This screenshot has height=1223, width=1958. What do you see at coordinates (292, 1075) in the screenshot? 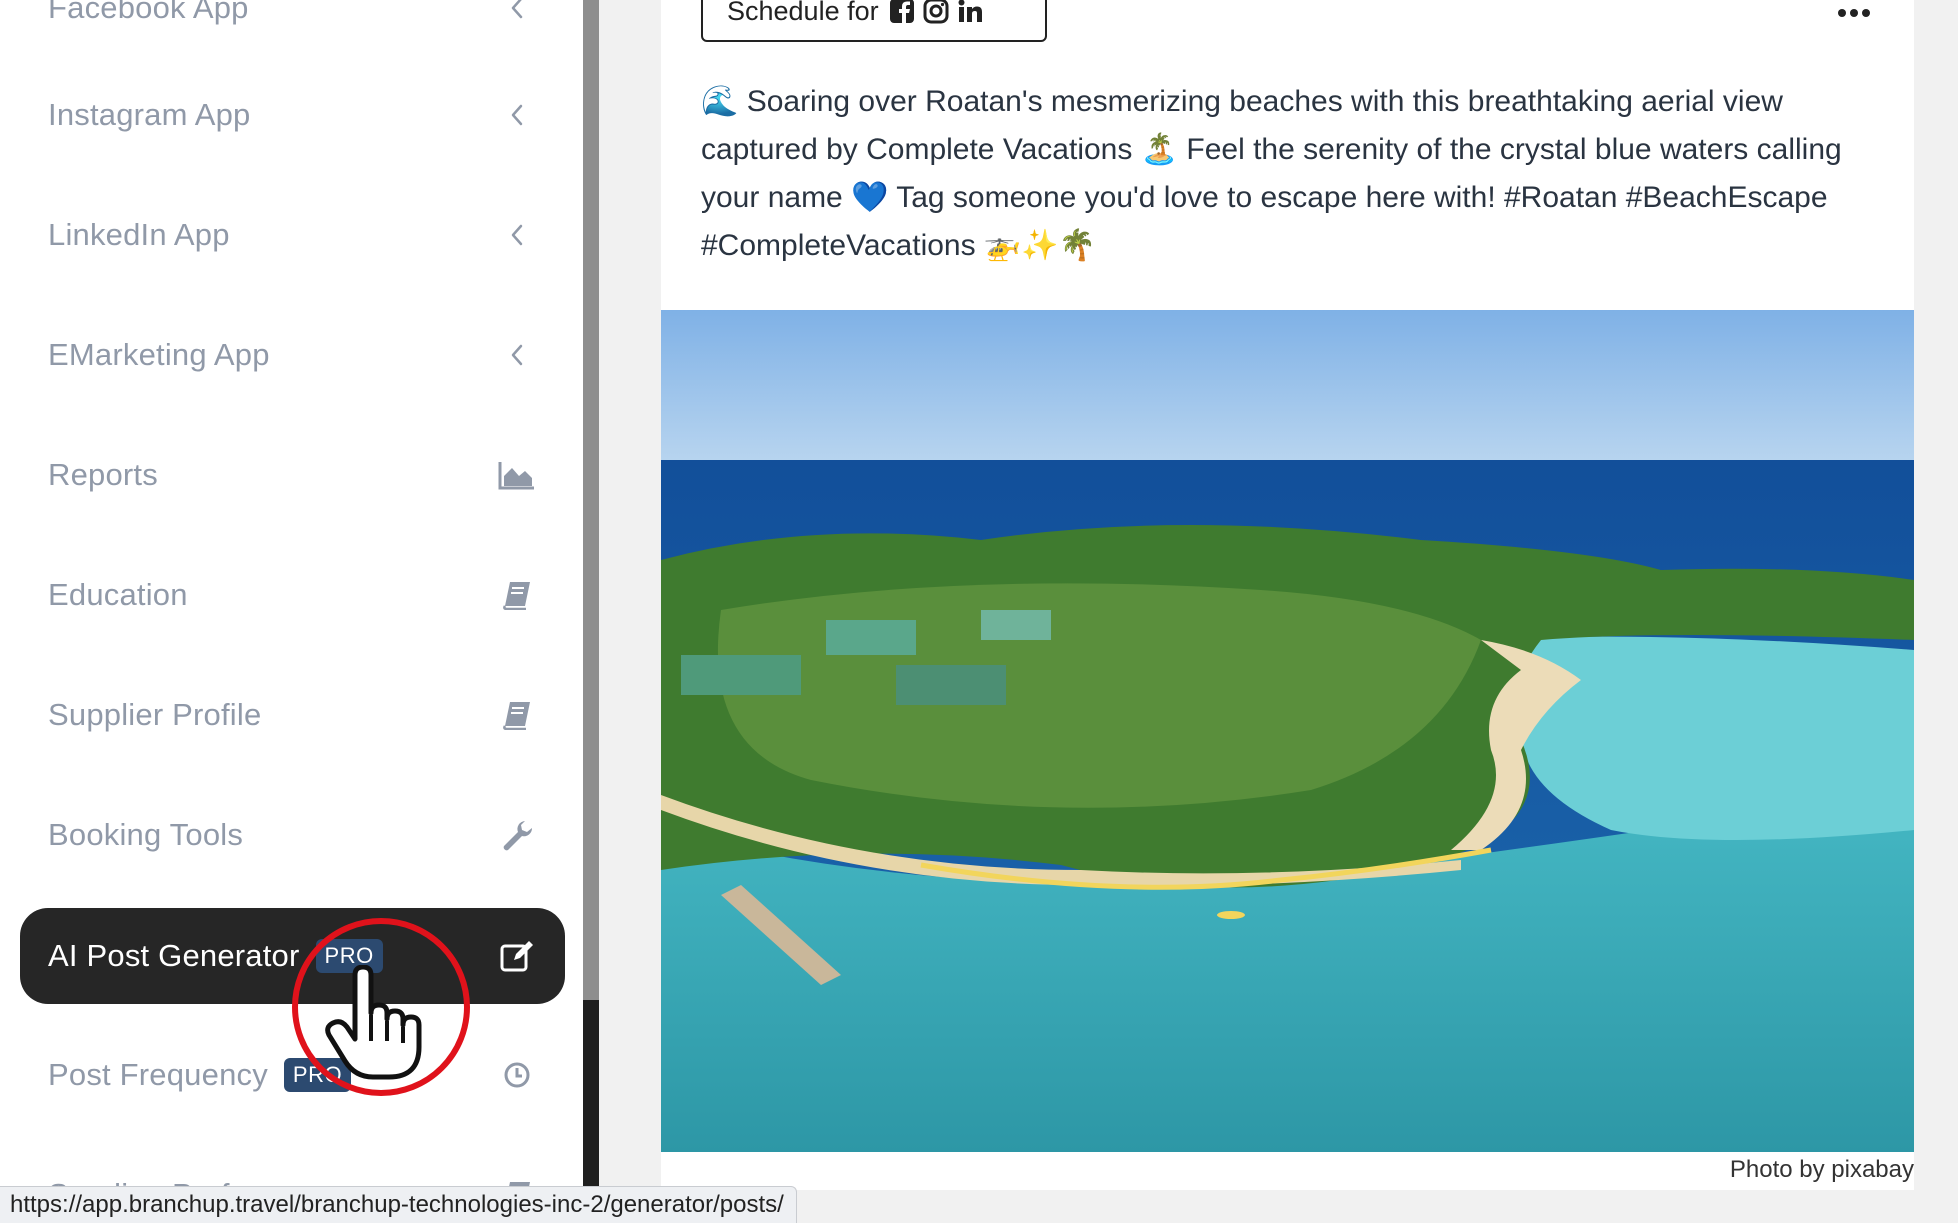
I see `sidebar-item-post-frequency: Post Frequency PRO` at bounding box center [292, 1075].